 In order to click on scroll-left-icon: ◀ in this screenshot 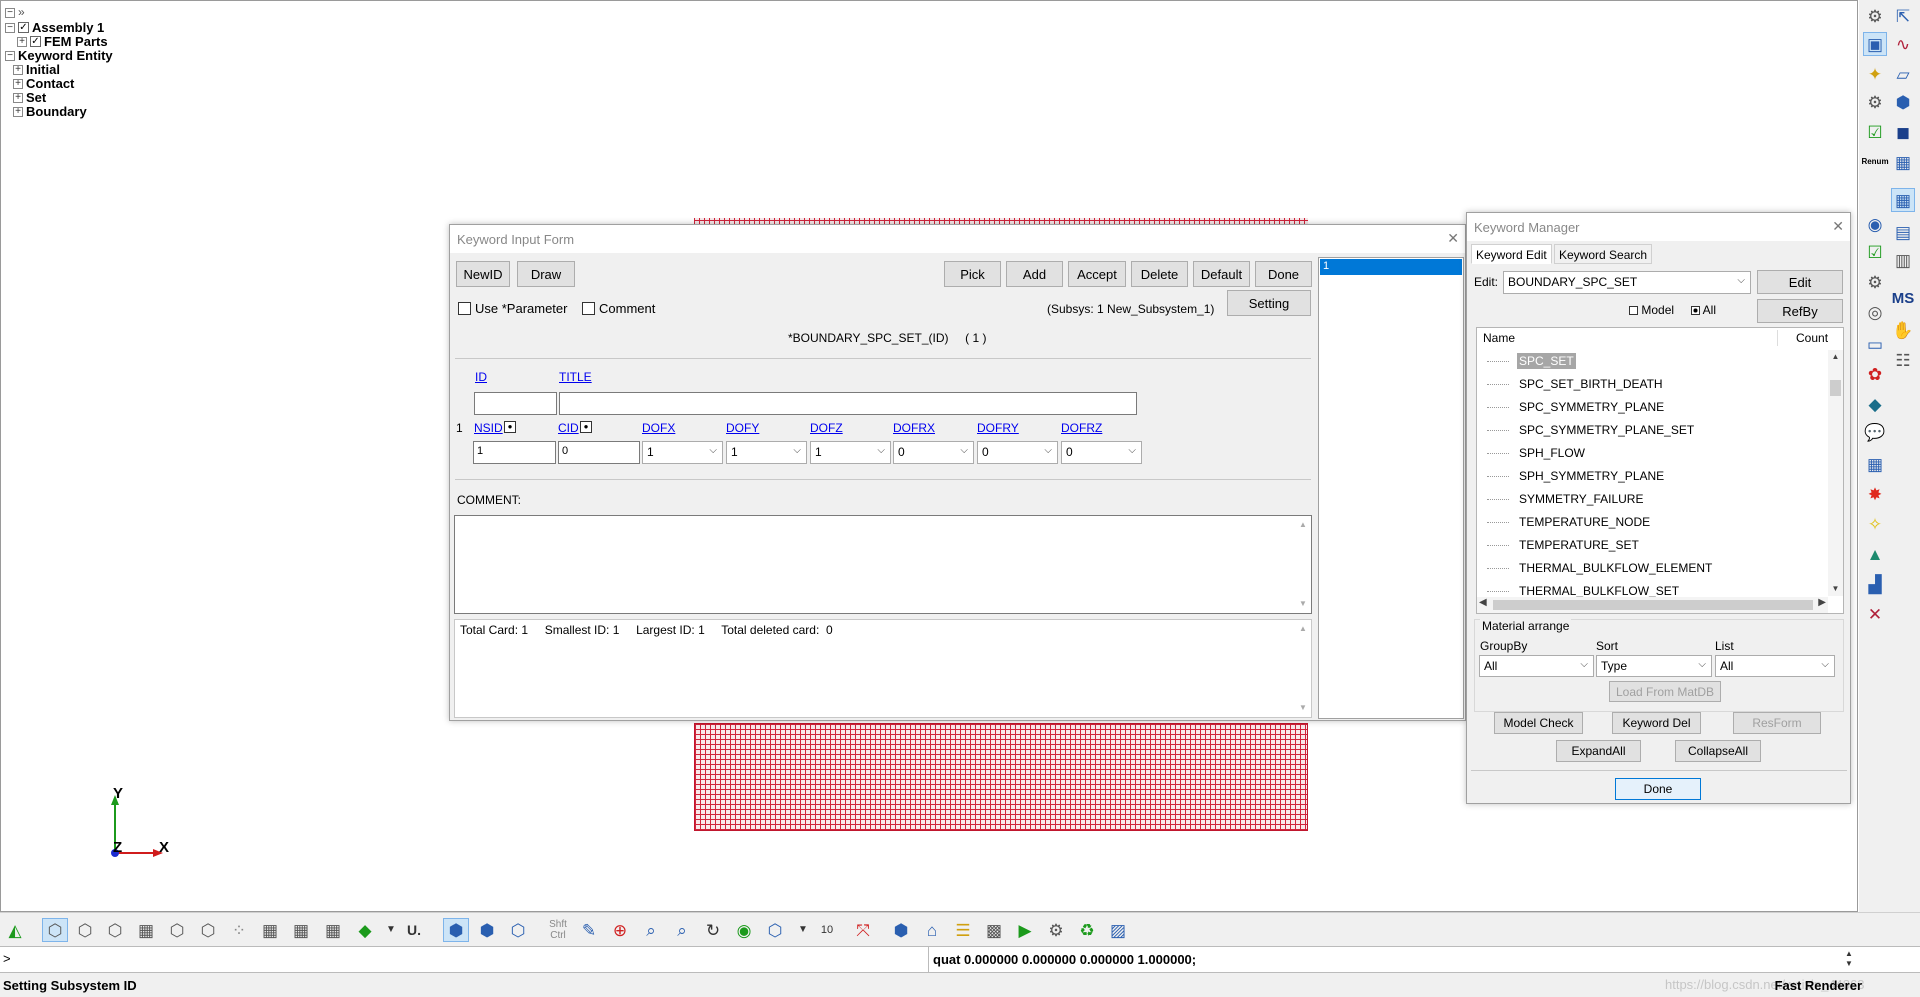, I will do `click(1483, 602)`.